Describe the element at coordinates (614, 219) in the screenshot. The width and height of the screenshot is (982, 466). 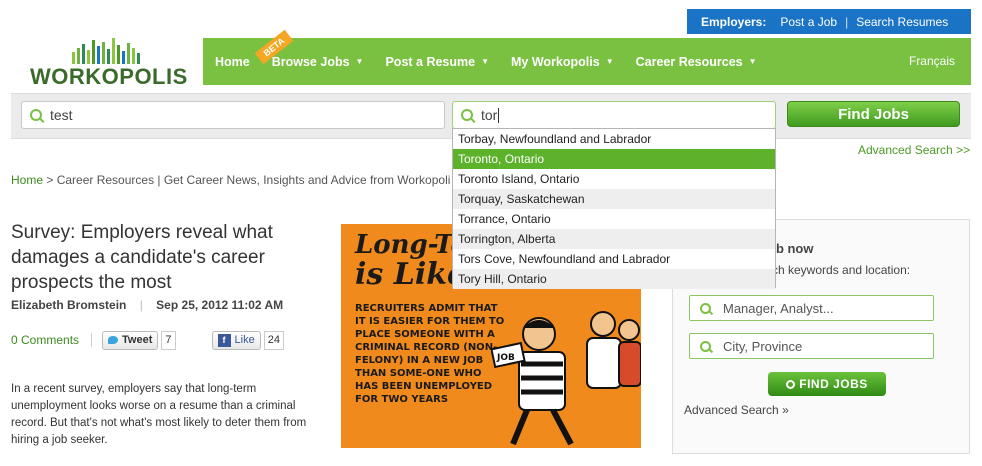
I see `autocomplete-option: Torrance, Ontario` at that location.